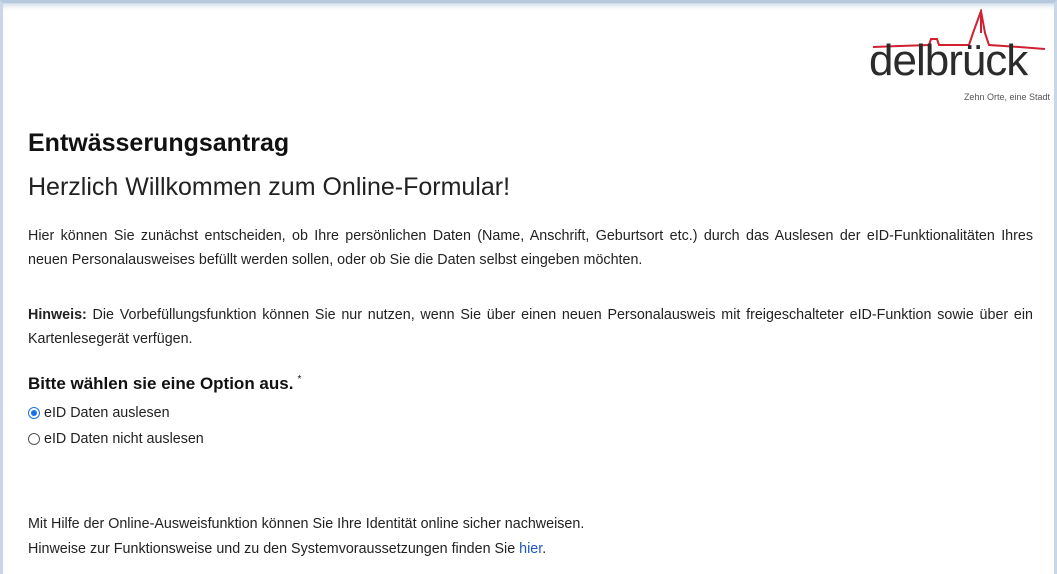  What do you see at coordinates (34, 439) in the screenshot?
I see `radio-no-eid` at bounding box center [34, 439].